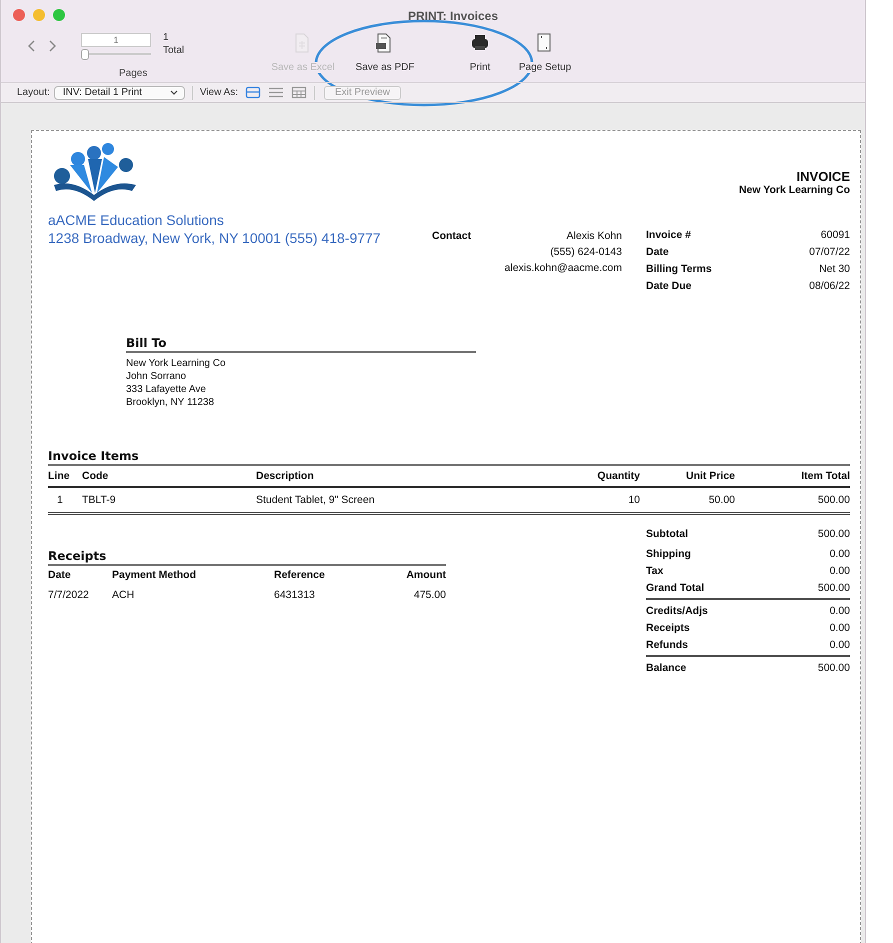  Describe the element at coordinates (39, 15) in the screenshot. I see `minimize-button` at that location.